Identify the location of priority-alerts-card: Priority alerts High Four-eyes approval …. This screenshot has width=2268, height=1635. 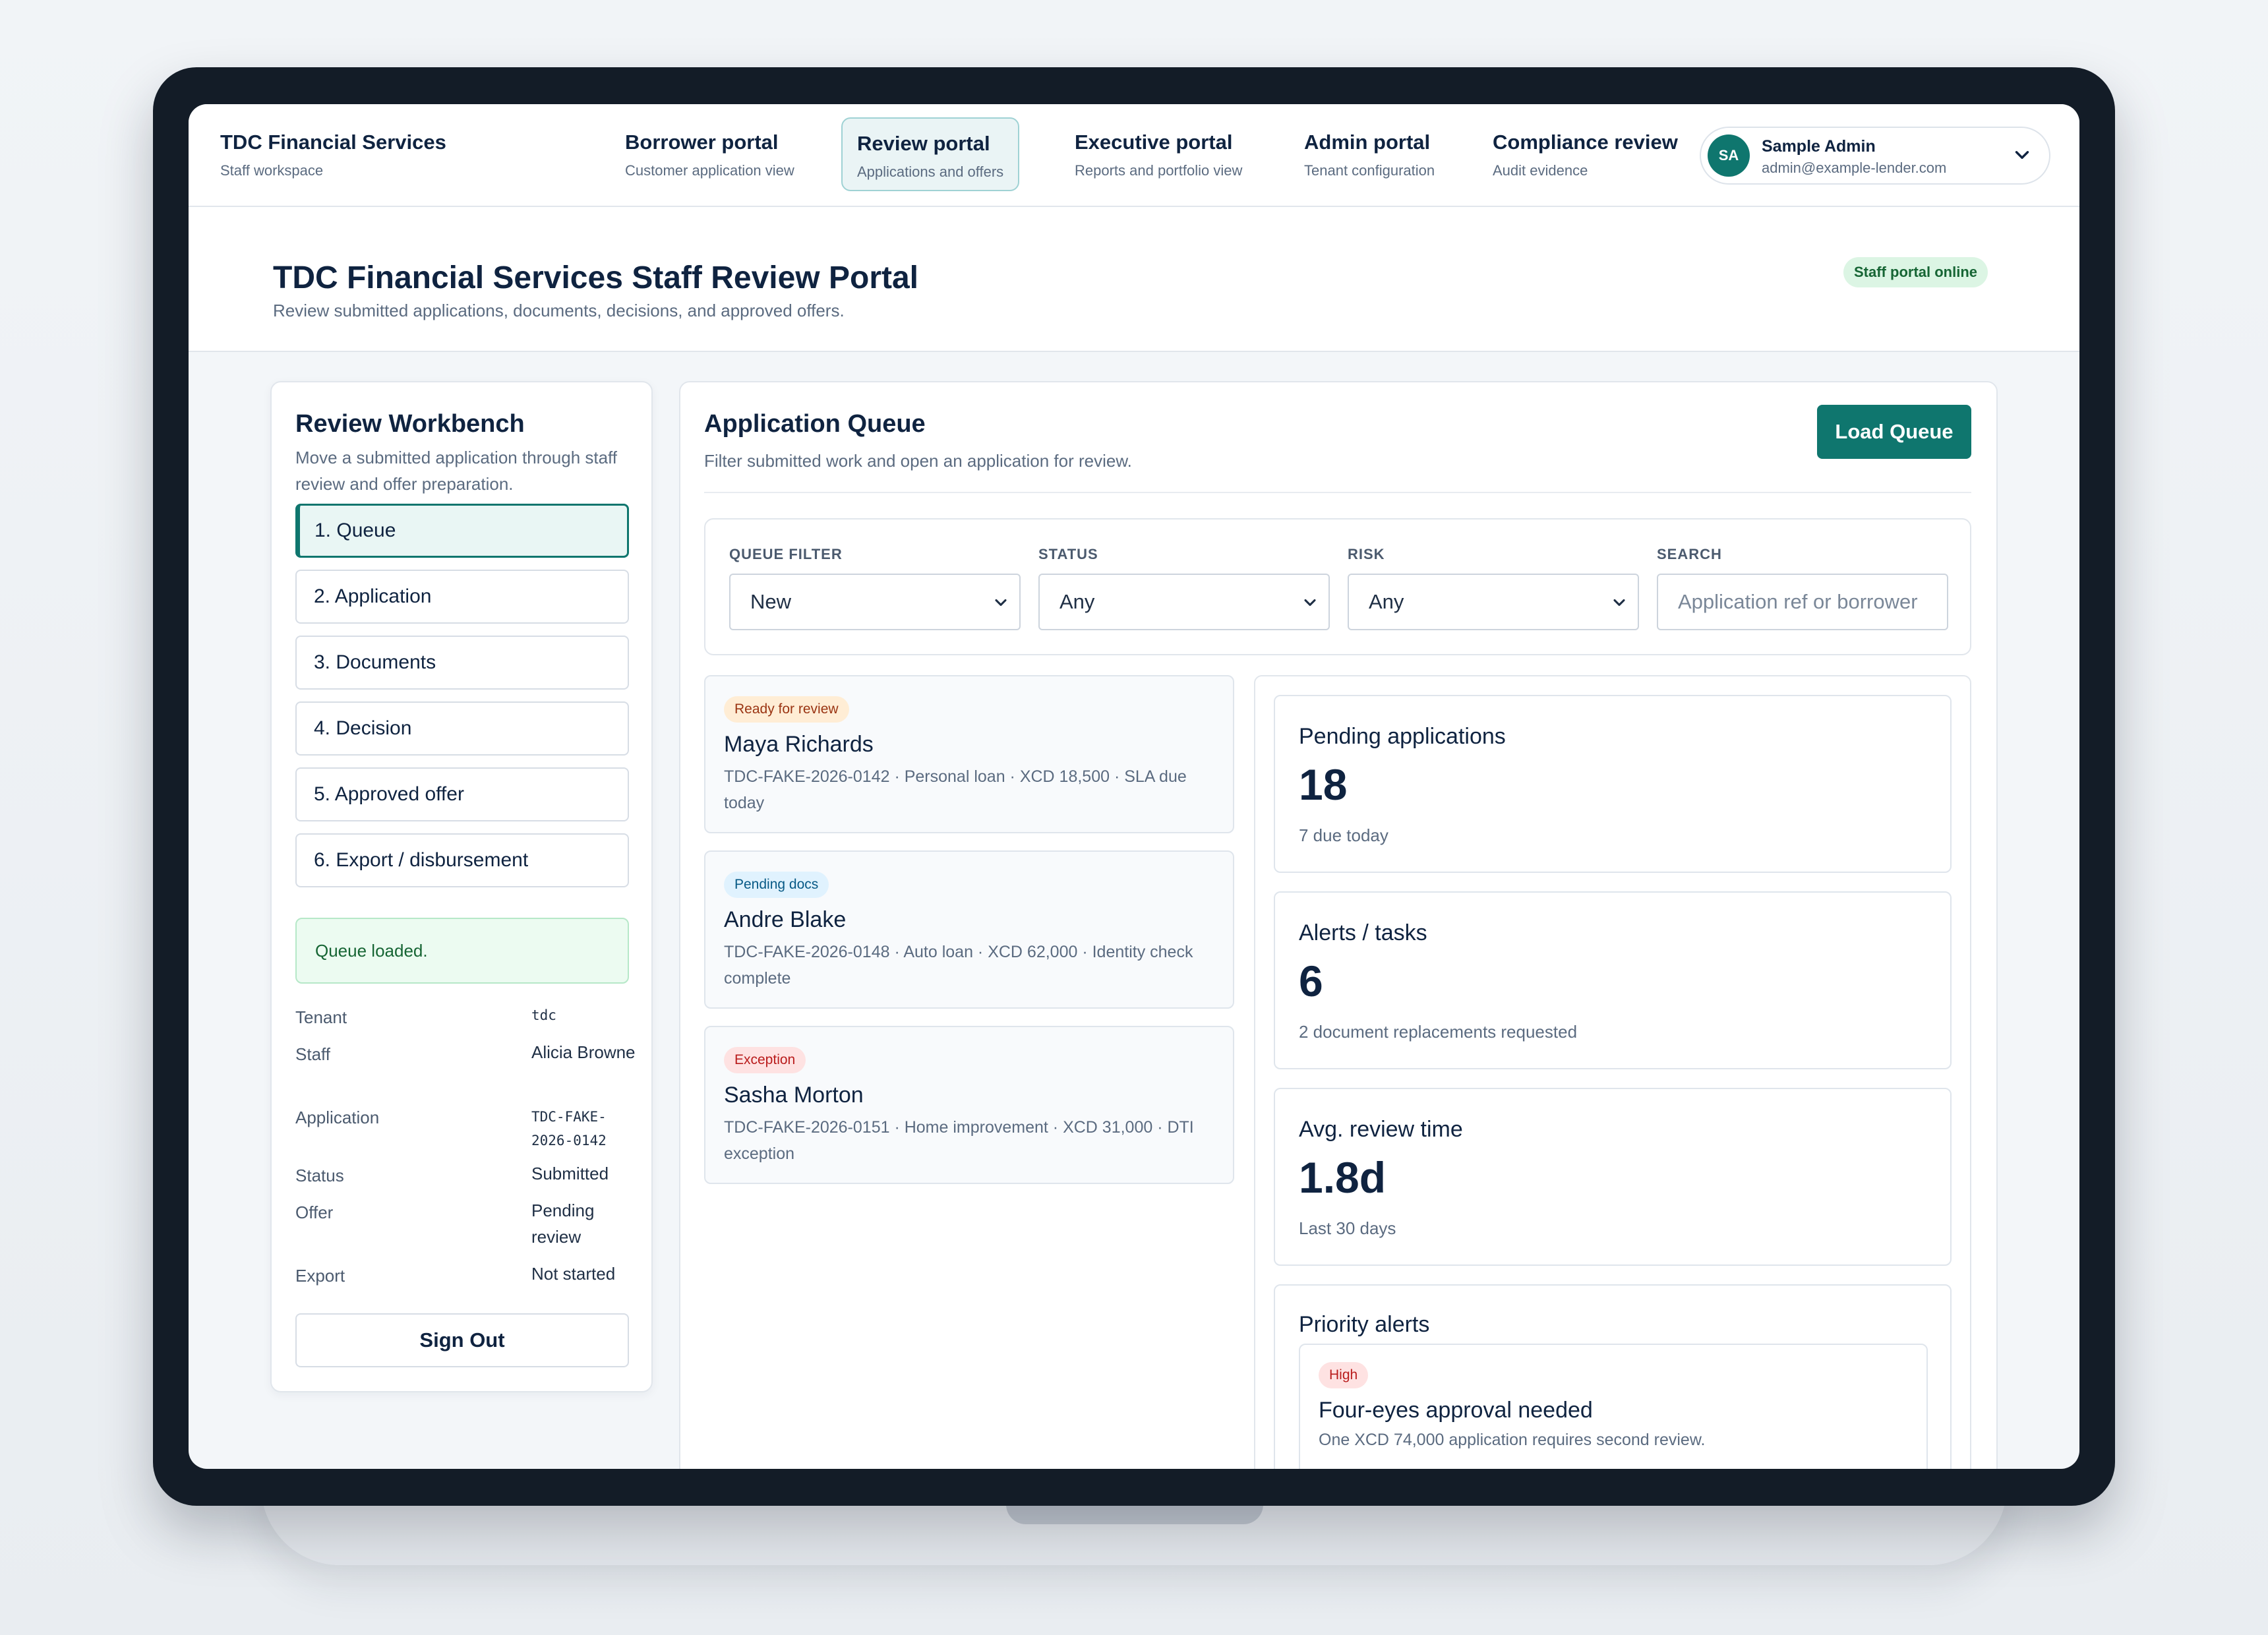
(1613, 1376).